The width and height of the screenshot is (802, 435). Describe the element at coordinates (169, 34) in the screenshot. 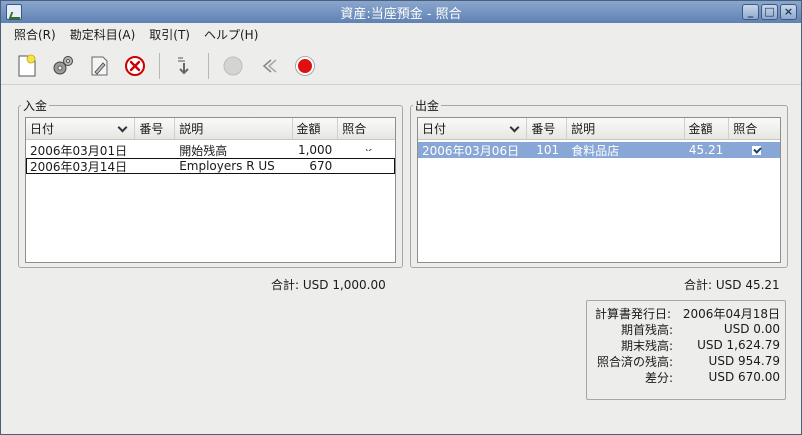

I see `menu-transaction: 取引(T)` at that location.